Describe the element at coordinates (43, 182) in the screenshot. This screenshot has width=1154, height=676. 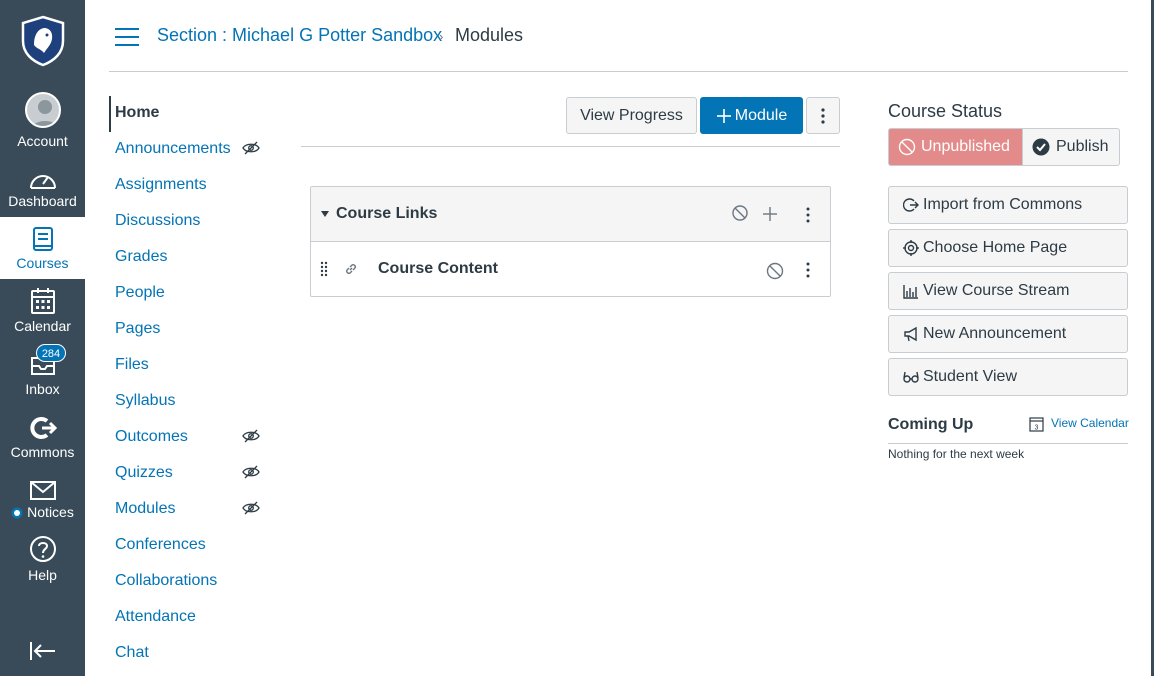
I see `dashboard-icon` at that location.